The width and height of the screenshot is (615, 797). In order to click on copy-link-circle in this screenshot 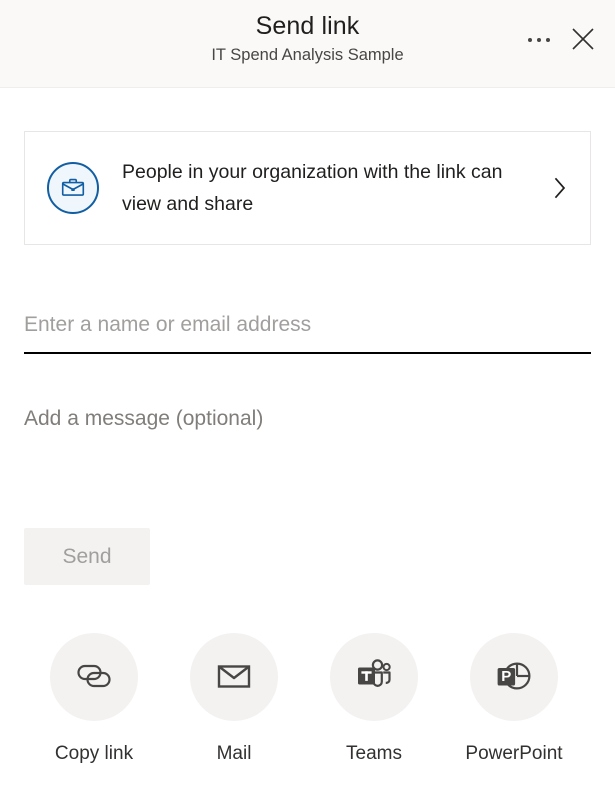, I will do `click(94, 677)`.